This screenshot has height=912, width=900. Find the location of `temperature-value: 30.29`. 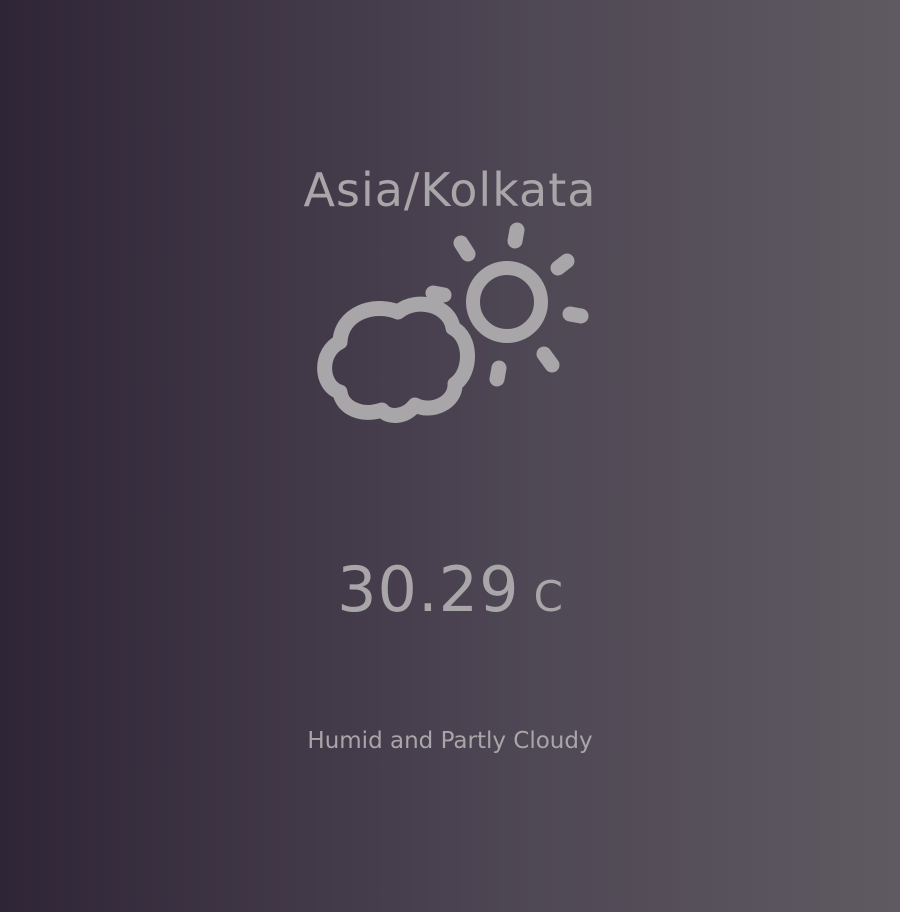

temperature-value: 30.29 is located at coordinates (428, 589).